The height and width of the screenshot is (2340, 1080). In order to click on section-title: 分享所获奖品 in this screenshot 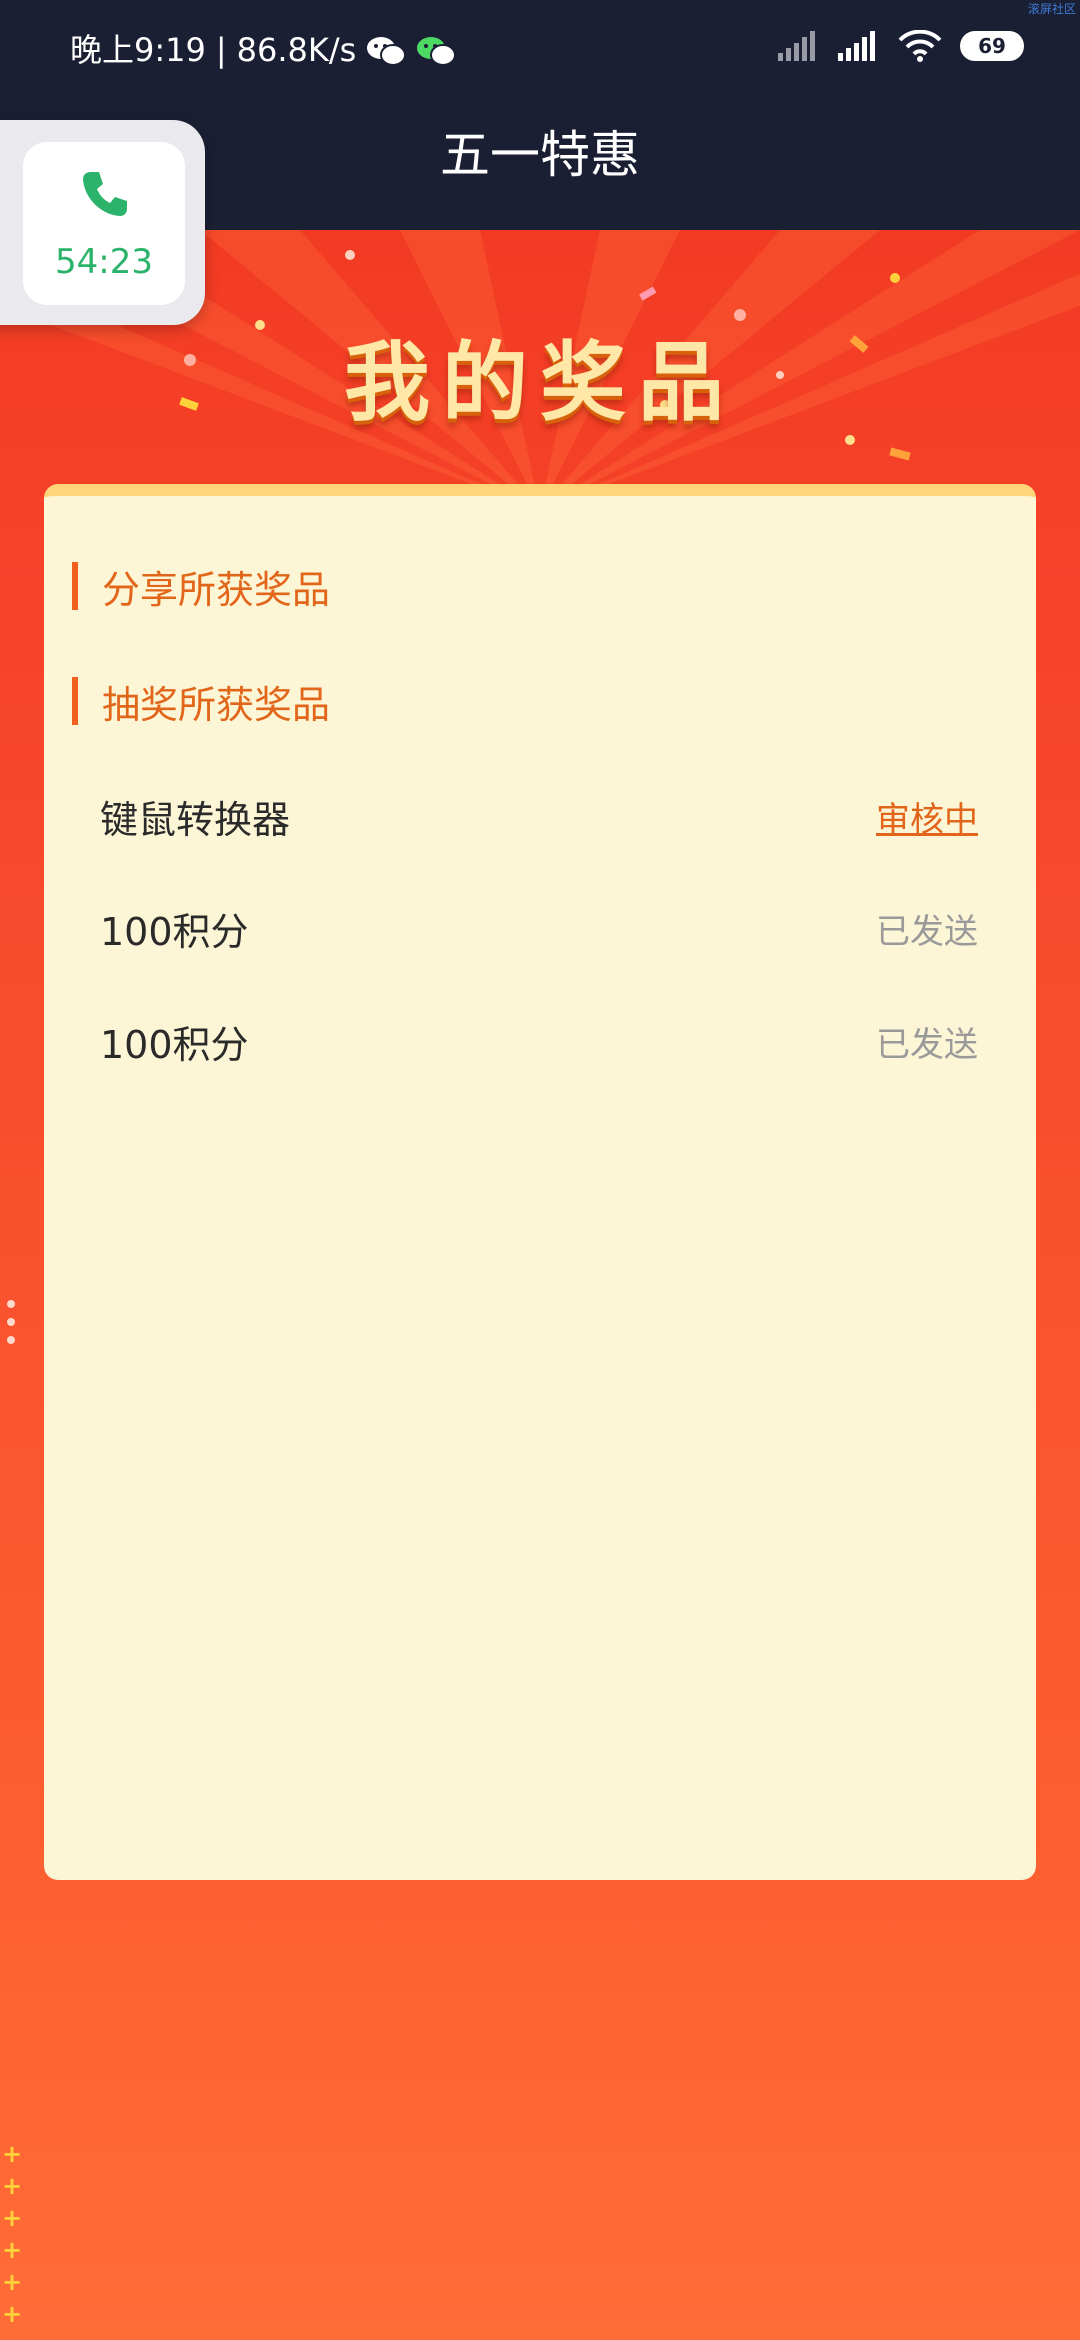, I will do `click(216, 589)`.